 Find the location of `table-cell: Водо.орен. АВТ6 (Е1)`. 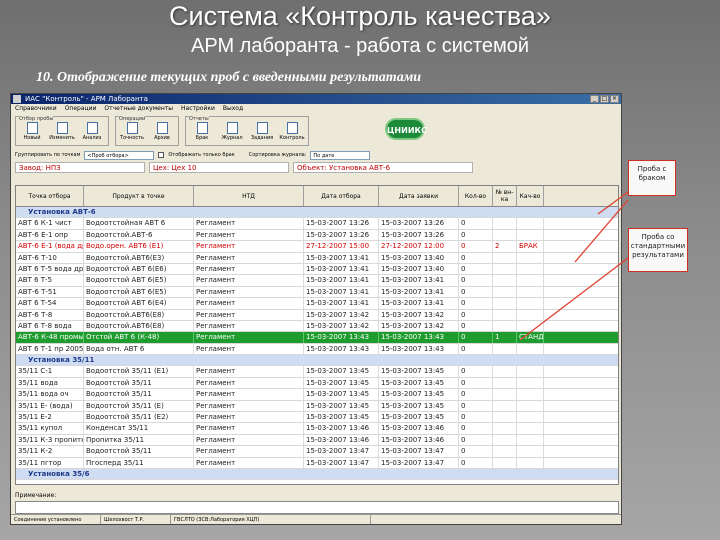

table-cell: Водо.орен. АВТ6 (Е1) is located at coordinates (139, 246).